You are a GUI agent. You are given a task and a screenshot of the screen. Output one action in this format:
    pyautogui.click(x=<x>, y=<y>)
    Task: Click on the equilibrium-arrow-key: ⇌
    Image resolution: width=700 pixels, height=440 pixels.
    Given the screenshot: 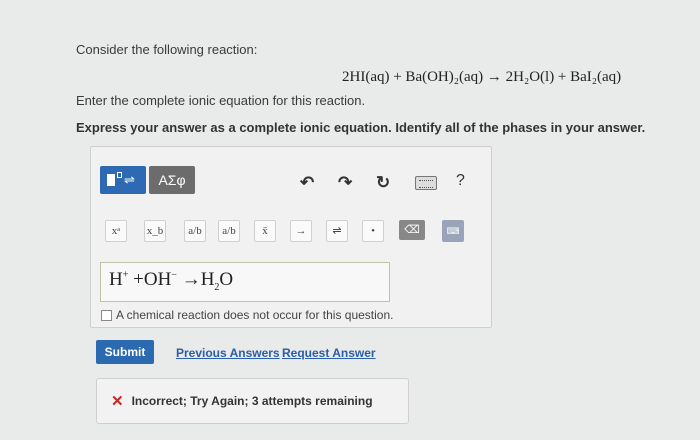 What is the action you would take?
    pyautogui.click(x=337, y=231)
    